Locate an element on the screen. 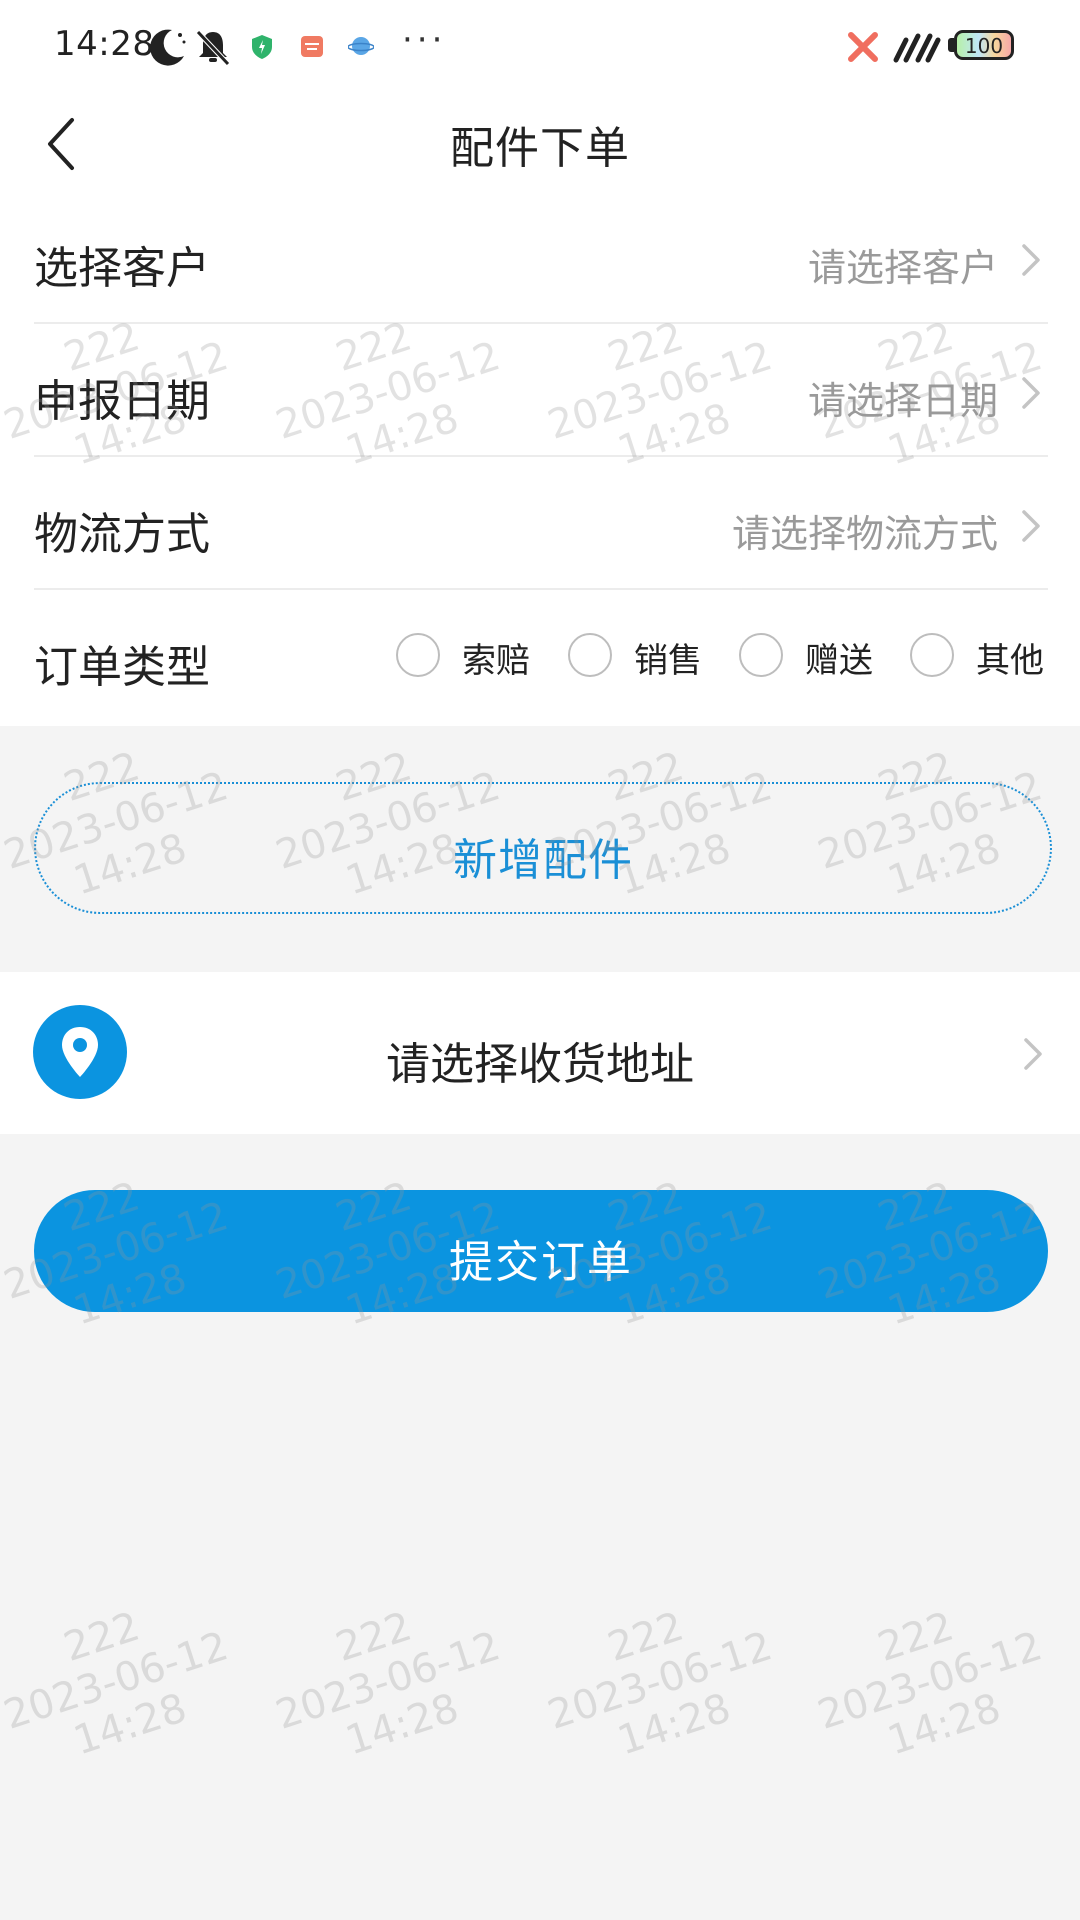  add-part-button: 新增配件 is located at coordinates (543, 848).